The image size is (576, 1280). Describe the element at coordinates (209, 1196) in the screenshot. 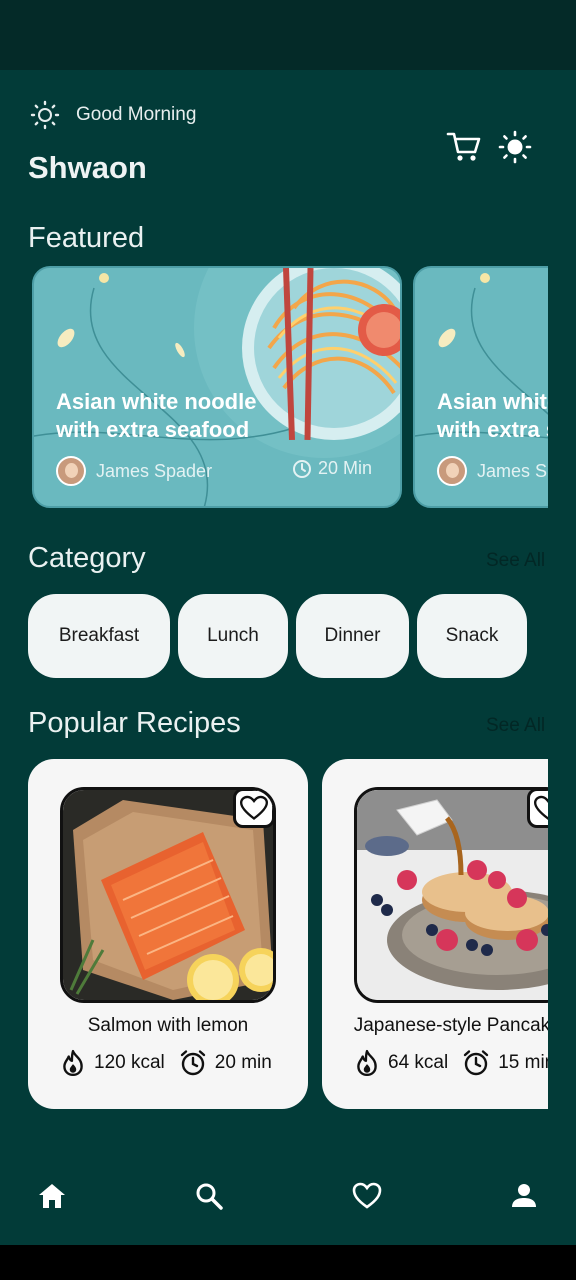

I see `search-icon` at that location.